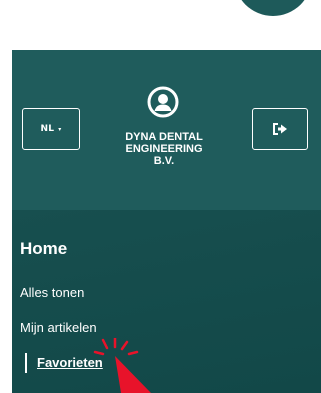 Image resolution: width=321 pixels, height=393 pixels. I want to click on menu-item-favorieten: Favorieten, so click(64, 363).